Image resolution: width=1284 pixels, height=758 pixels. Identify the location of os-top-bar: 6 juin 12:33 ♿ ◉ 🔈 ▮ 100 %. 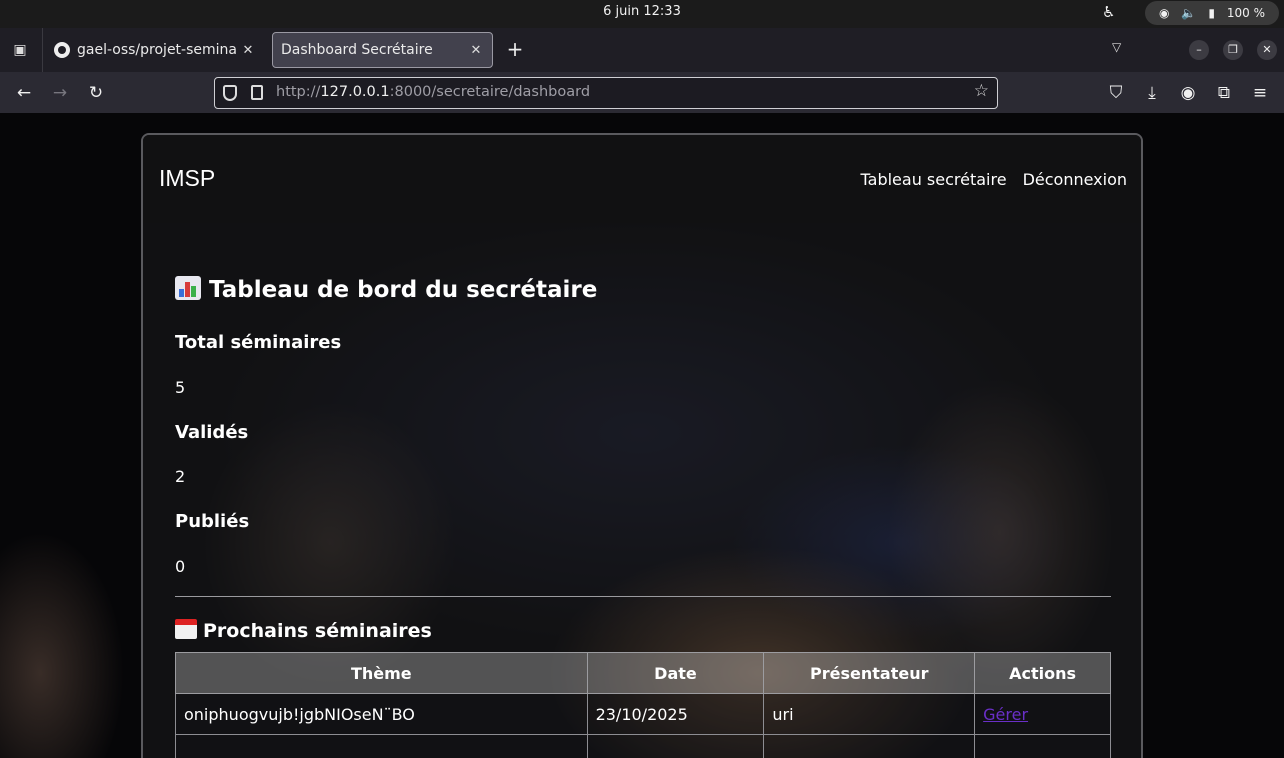
(642, 14).